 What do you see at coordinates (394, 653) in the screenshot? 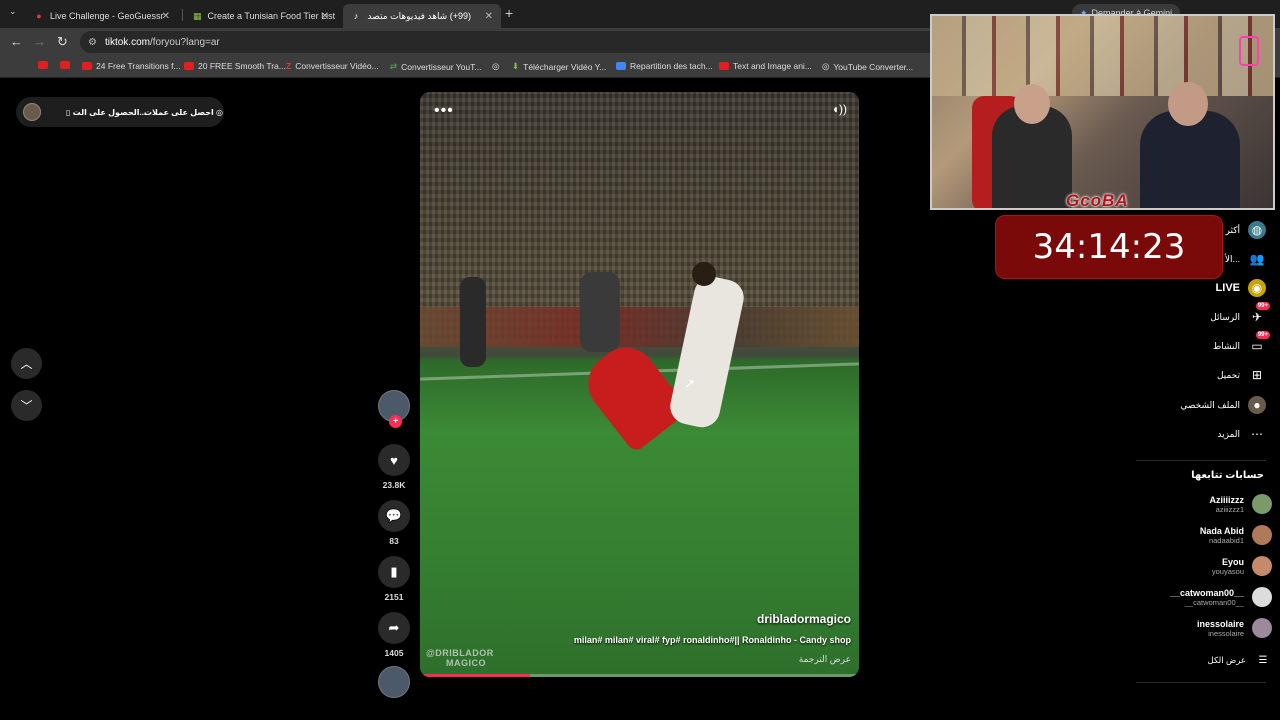
I see `share-count: 1405` at bounding box center [394, 653].